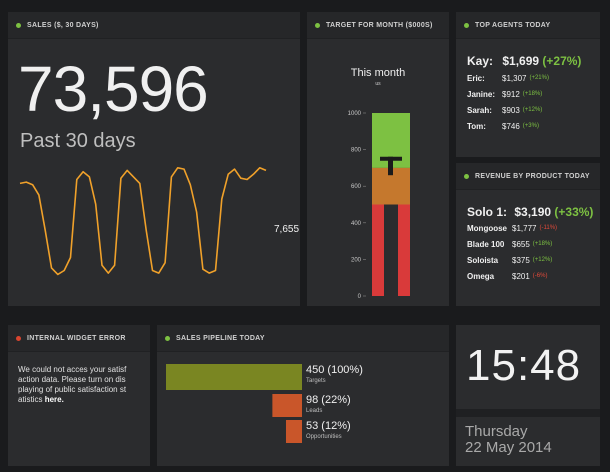 The width and height of the screenshot is (610, 472). What do you see at coordinates (355, 114) in the screenshot?
I see `target-axis-tick: 1000` at bounding box center [355, 114].